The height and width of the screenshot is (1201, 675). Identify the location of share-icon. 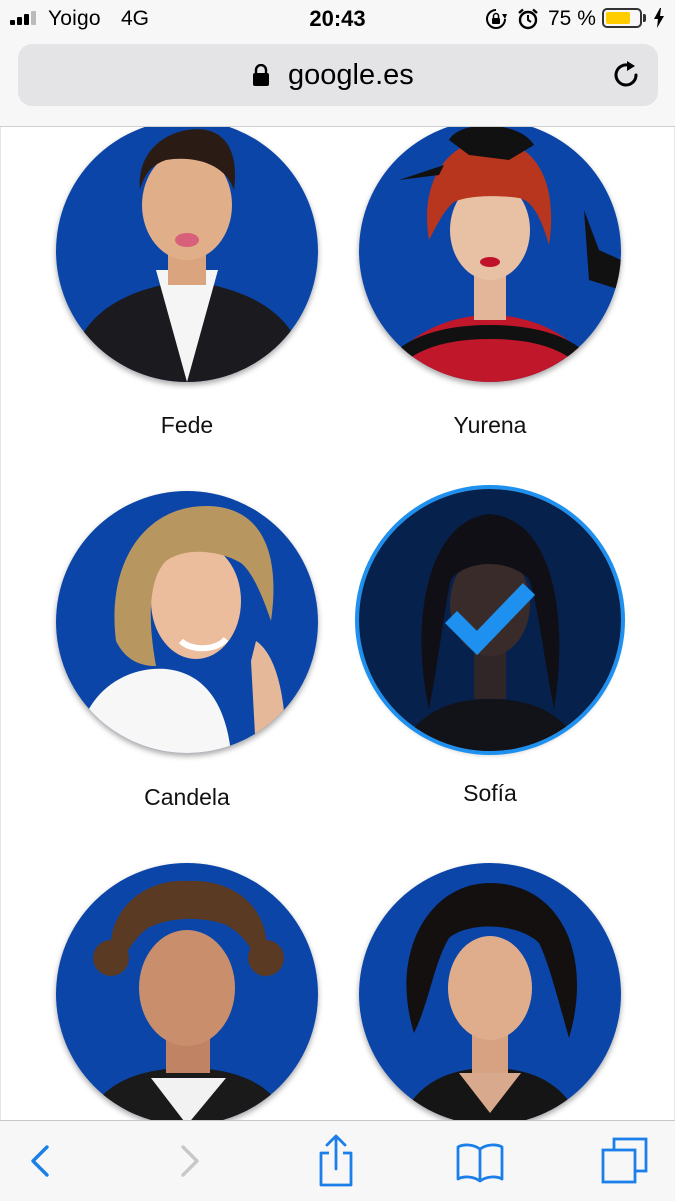
(336, 1160).